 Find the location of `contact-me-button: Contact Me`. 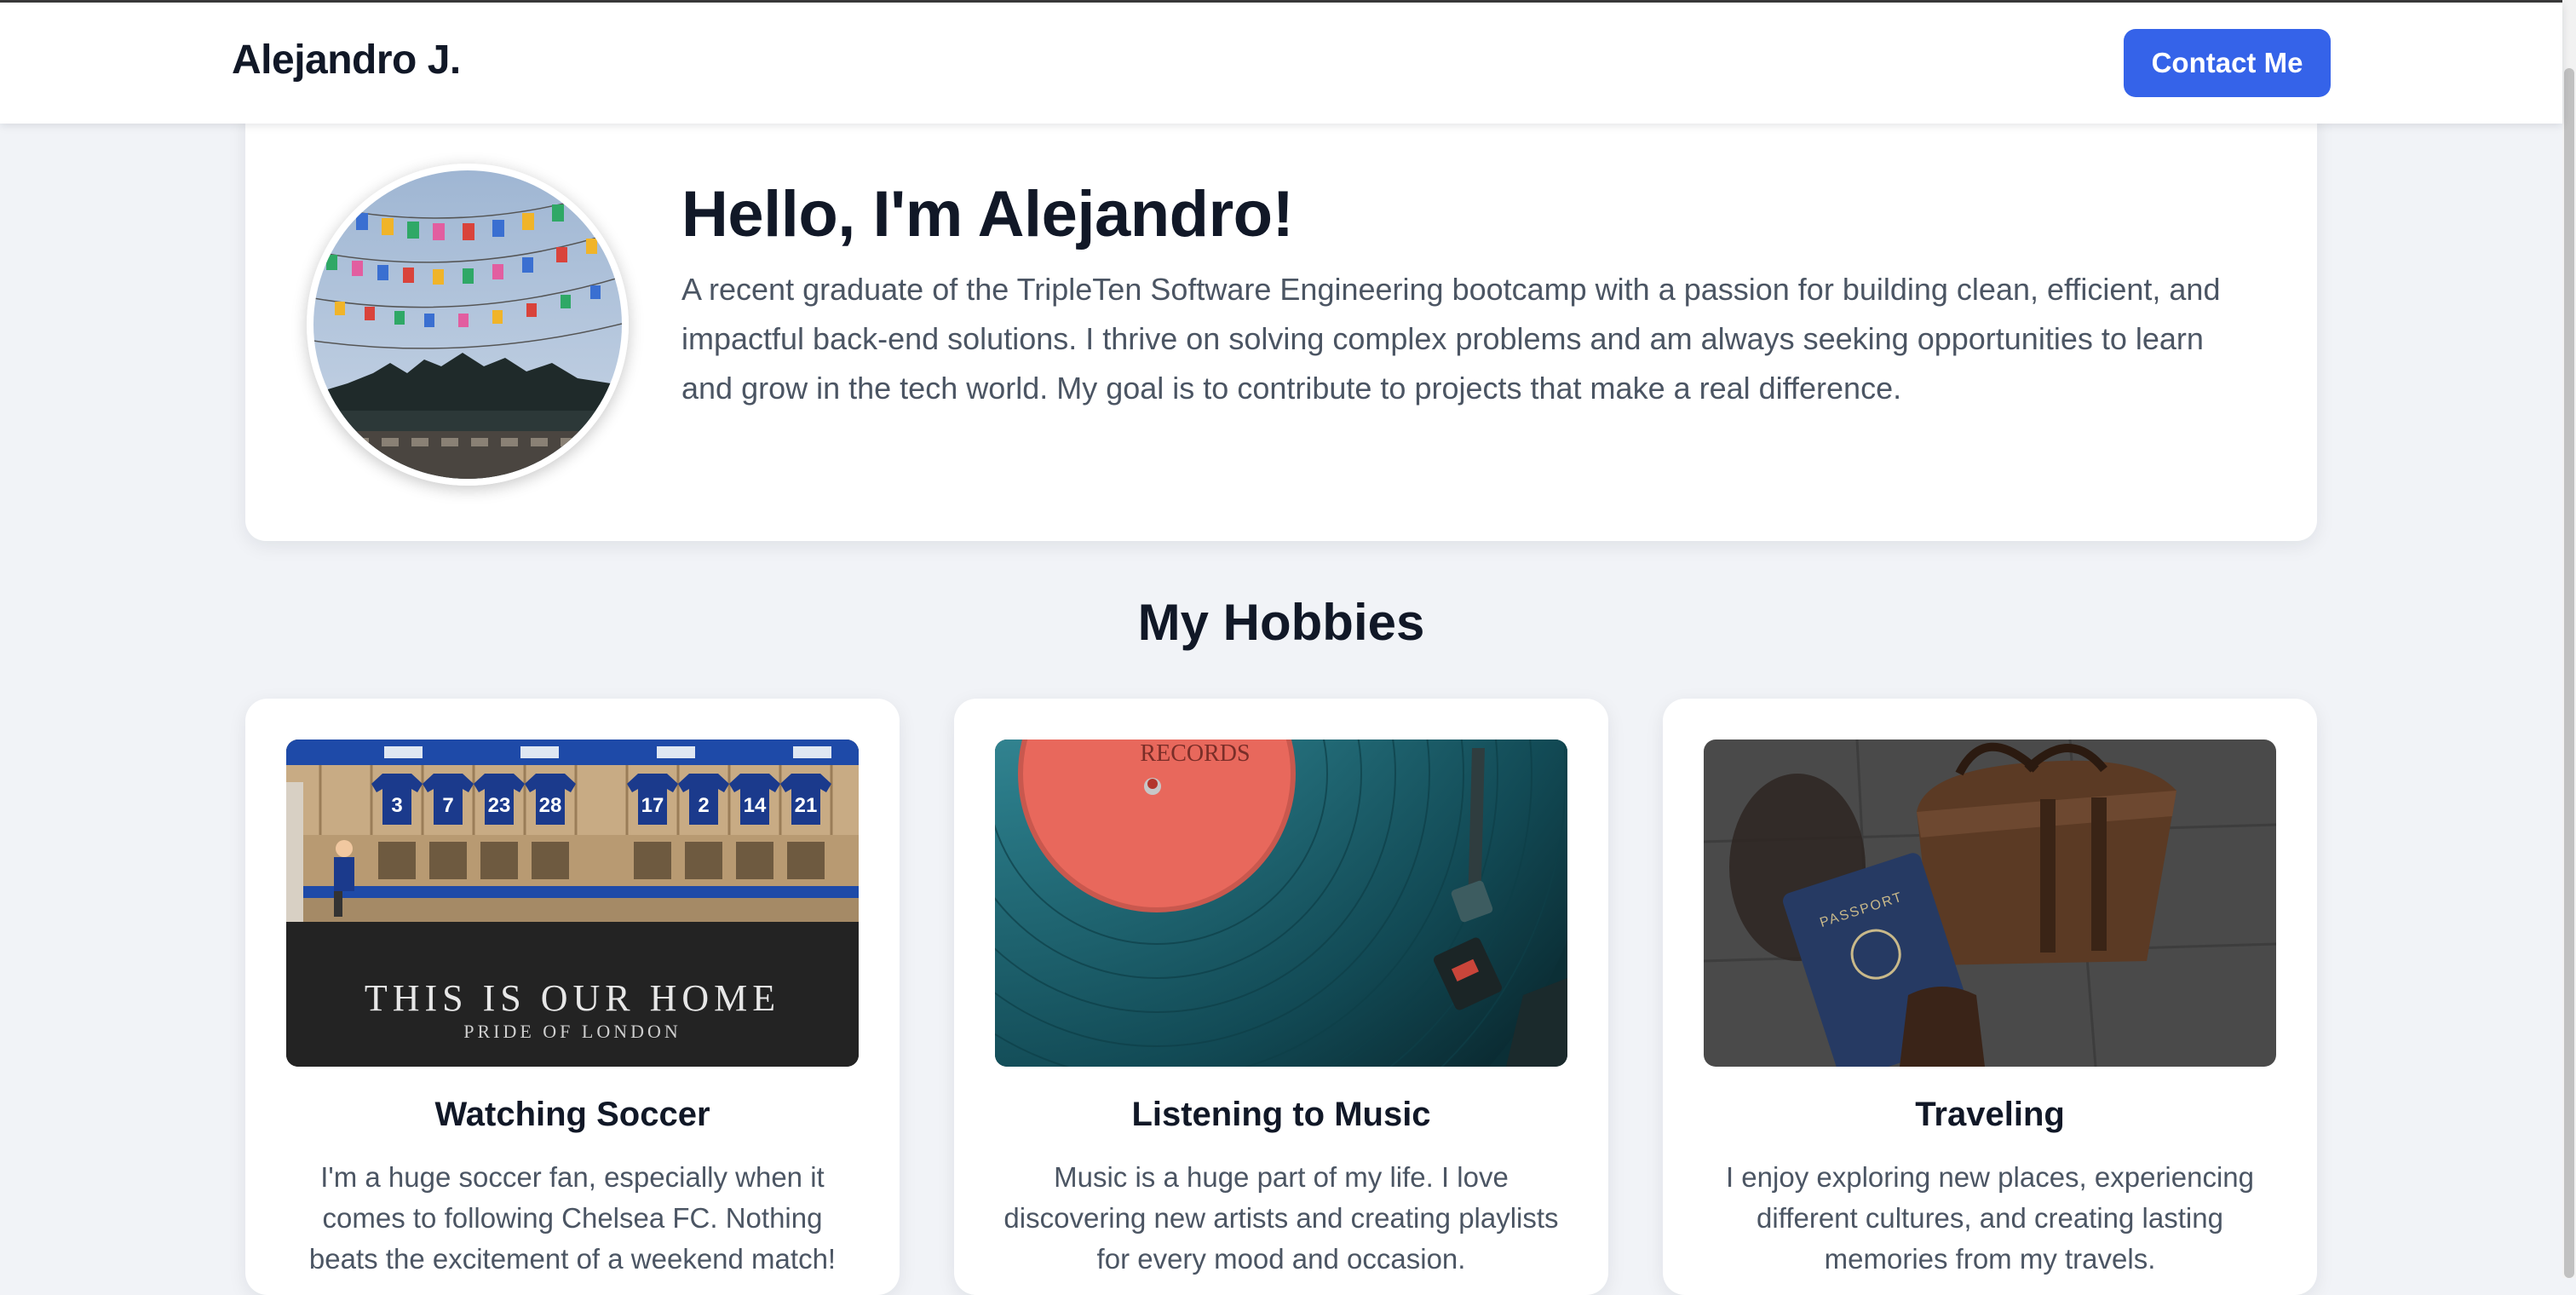

contact-me-button: Contact Me is located at coordinates (2228, 63).